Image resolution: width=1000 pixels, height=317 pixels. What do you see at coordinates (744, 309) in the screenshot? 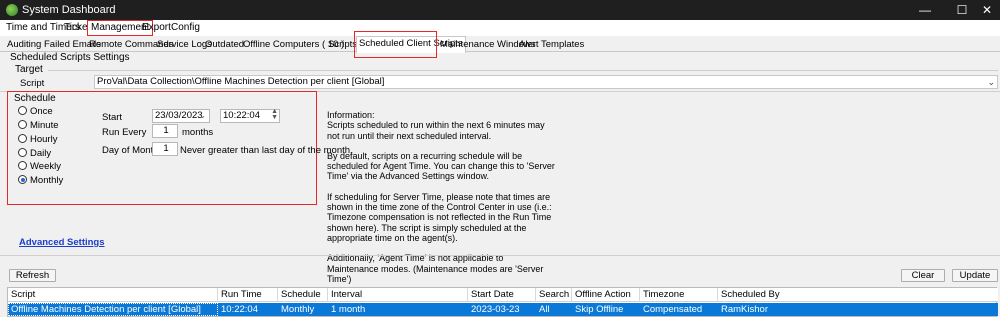
I see `cell-scheduled-by: RamKishor` at bounding box center [744, 309].